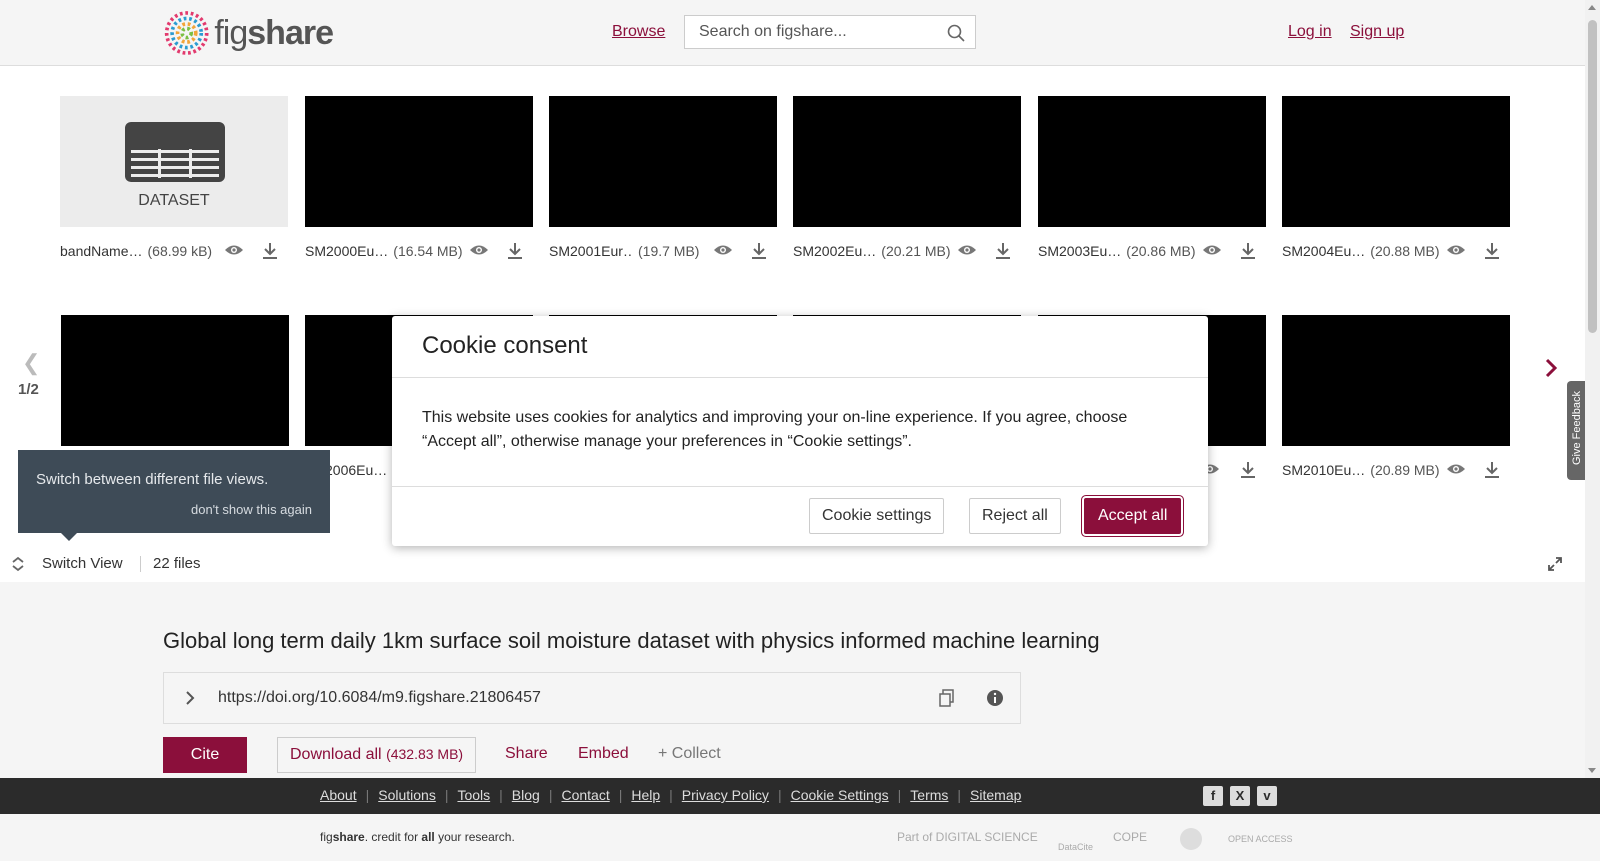 The image size is (1600, 861). I want to click on footer-link-solutions: Solutions, so click(407, 795).